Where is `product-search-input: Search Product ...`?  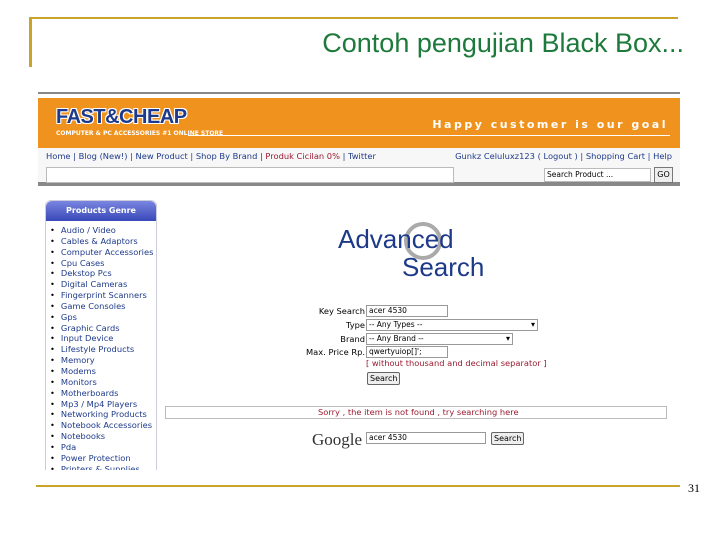
product-search-input: Search Product ... is located at coordinates (597, 175).